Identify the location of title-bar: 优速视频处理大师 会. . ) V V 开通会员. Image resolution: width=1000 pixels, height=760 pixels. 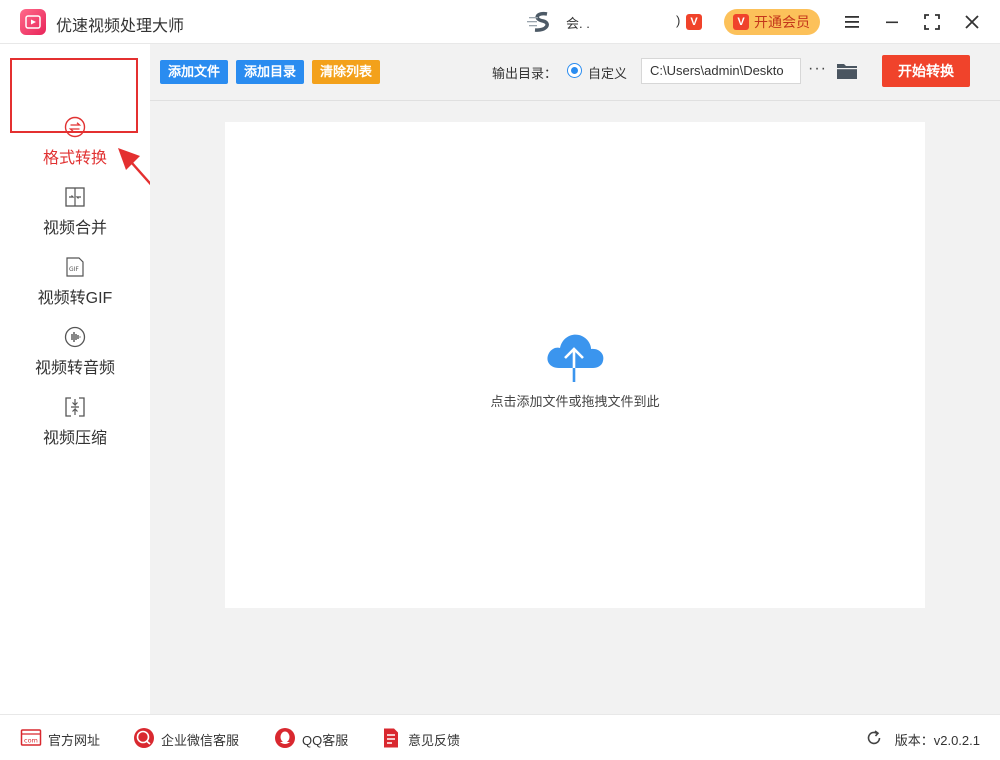
(500, 22).